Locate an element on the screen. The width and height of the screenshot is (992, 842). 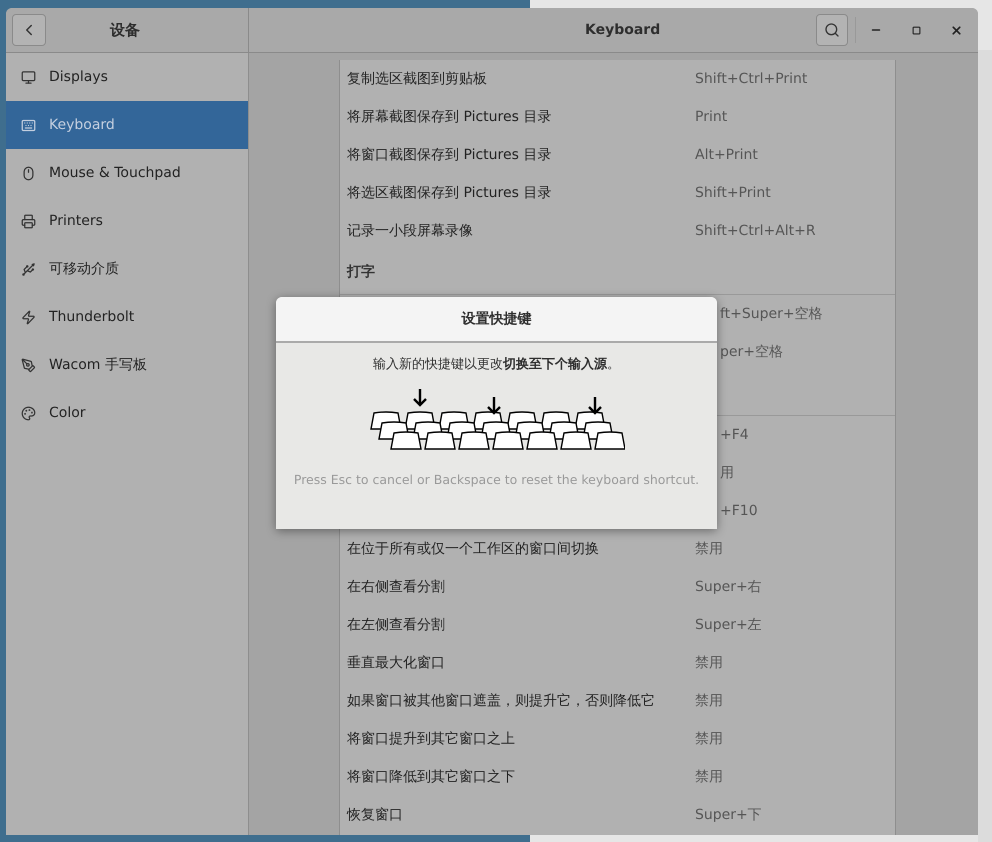
shortcut-label: Super+右 is located at coordinates (728, 587).